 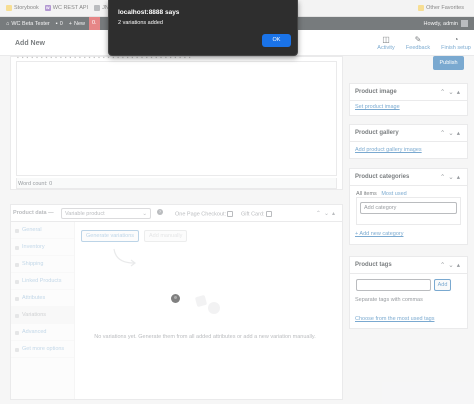 I want to click on ok-button: OK, so click(x=276, y=40).